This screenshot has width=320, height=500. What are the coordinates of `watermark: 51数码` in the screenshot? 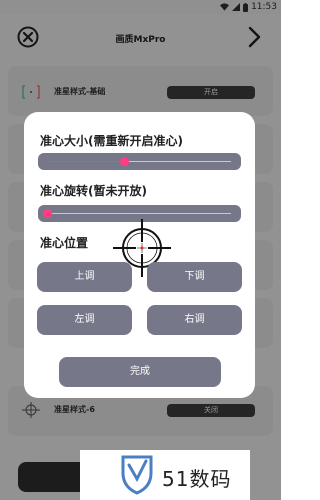 It's located at (165, 475).